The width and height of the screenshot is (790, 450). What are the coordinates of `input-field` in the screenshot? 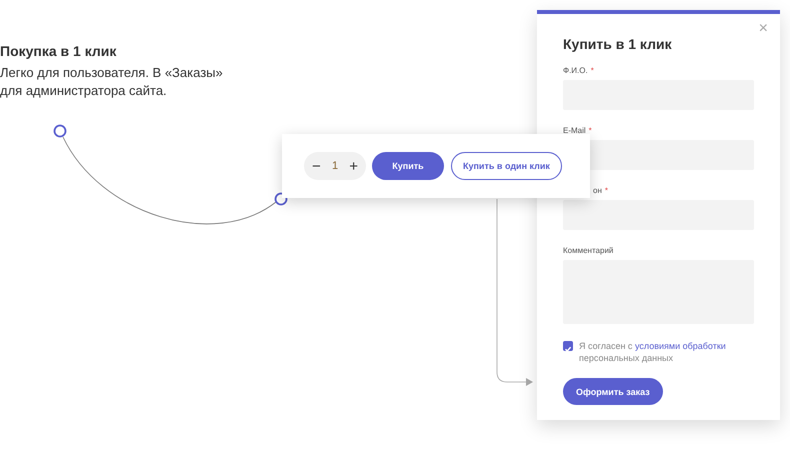 It's located at (658, 215).